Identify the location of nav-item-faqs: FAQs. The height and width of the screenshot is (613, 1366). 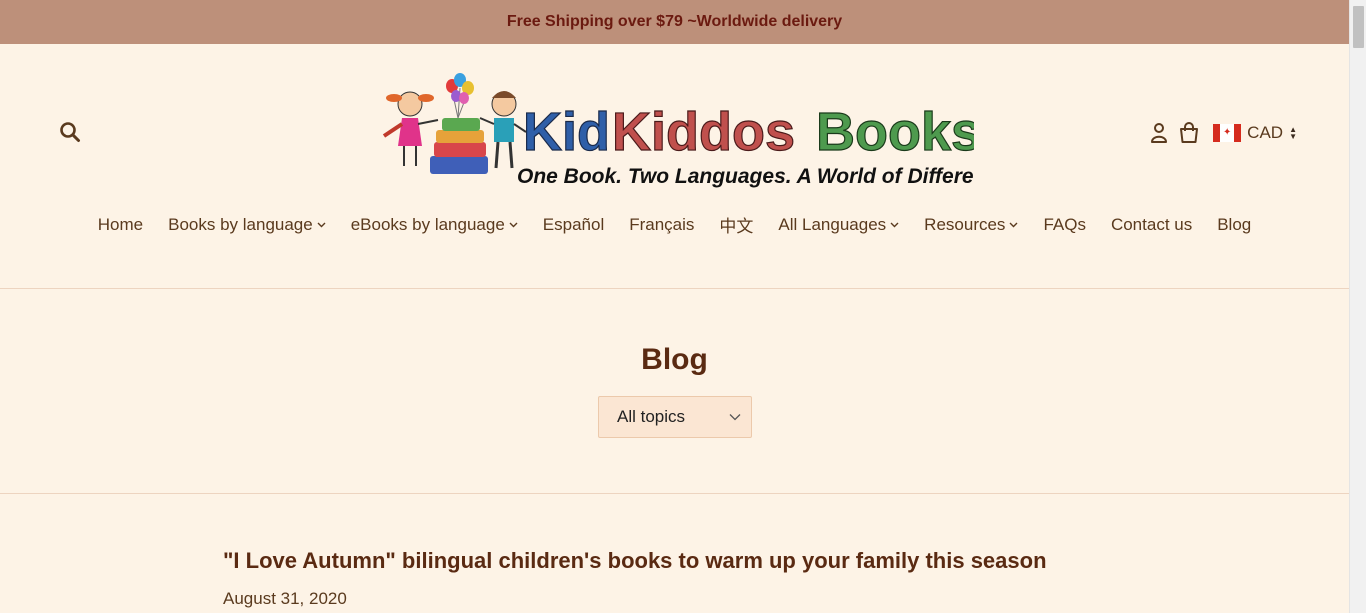
(1065, 225).